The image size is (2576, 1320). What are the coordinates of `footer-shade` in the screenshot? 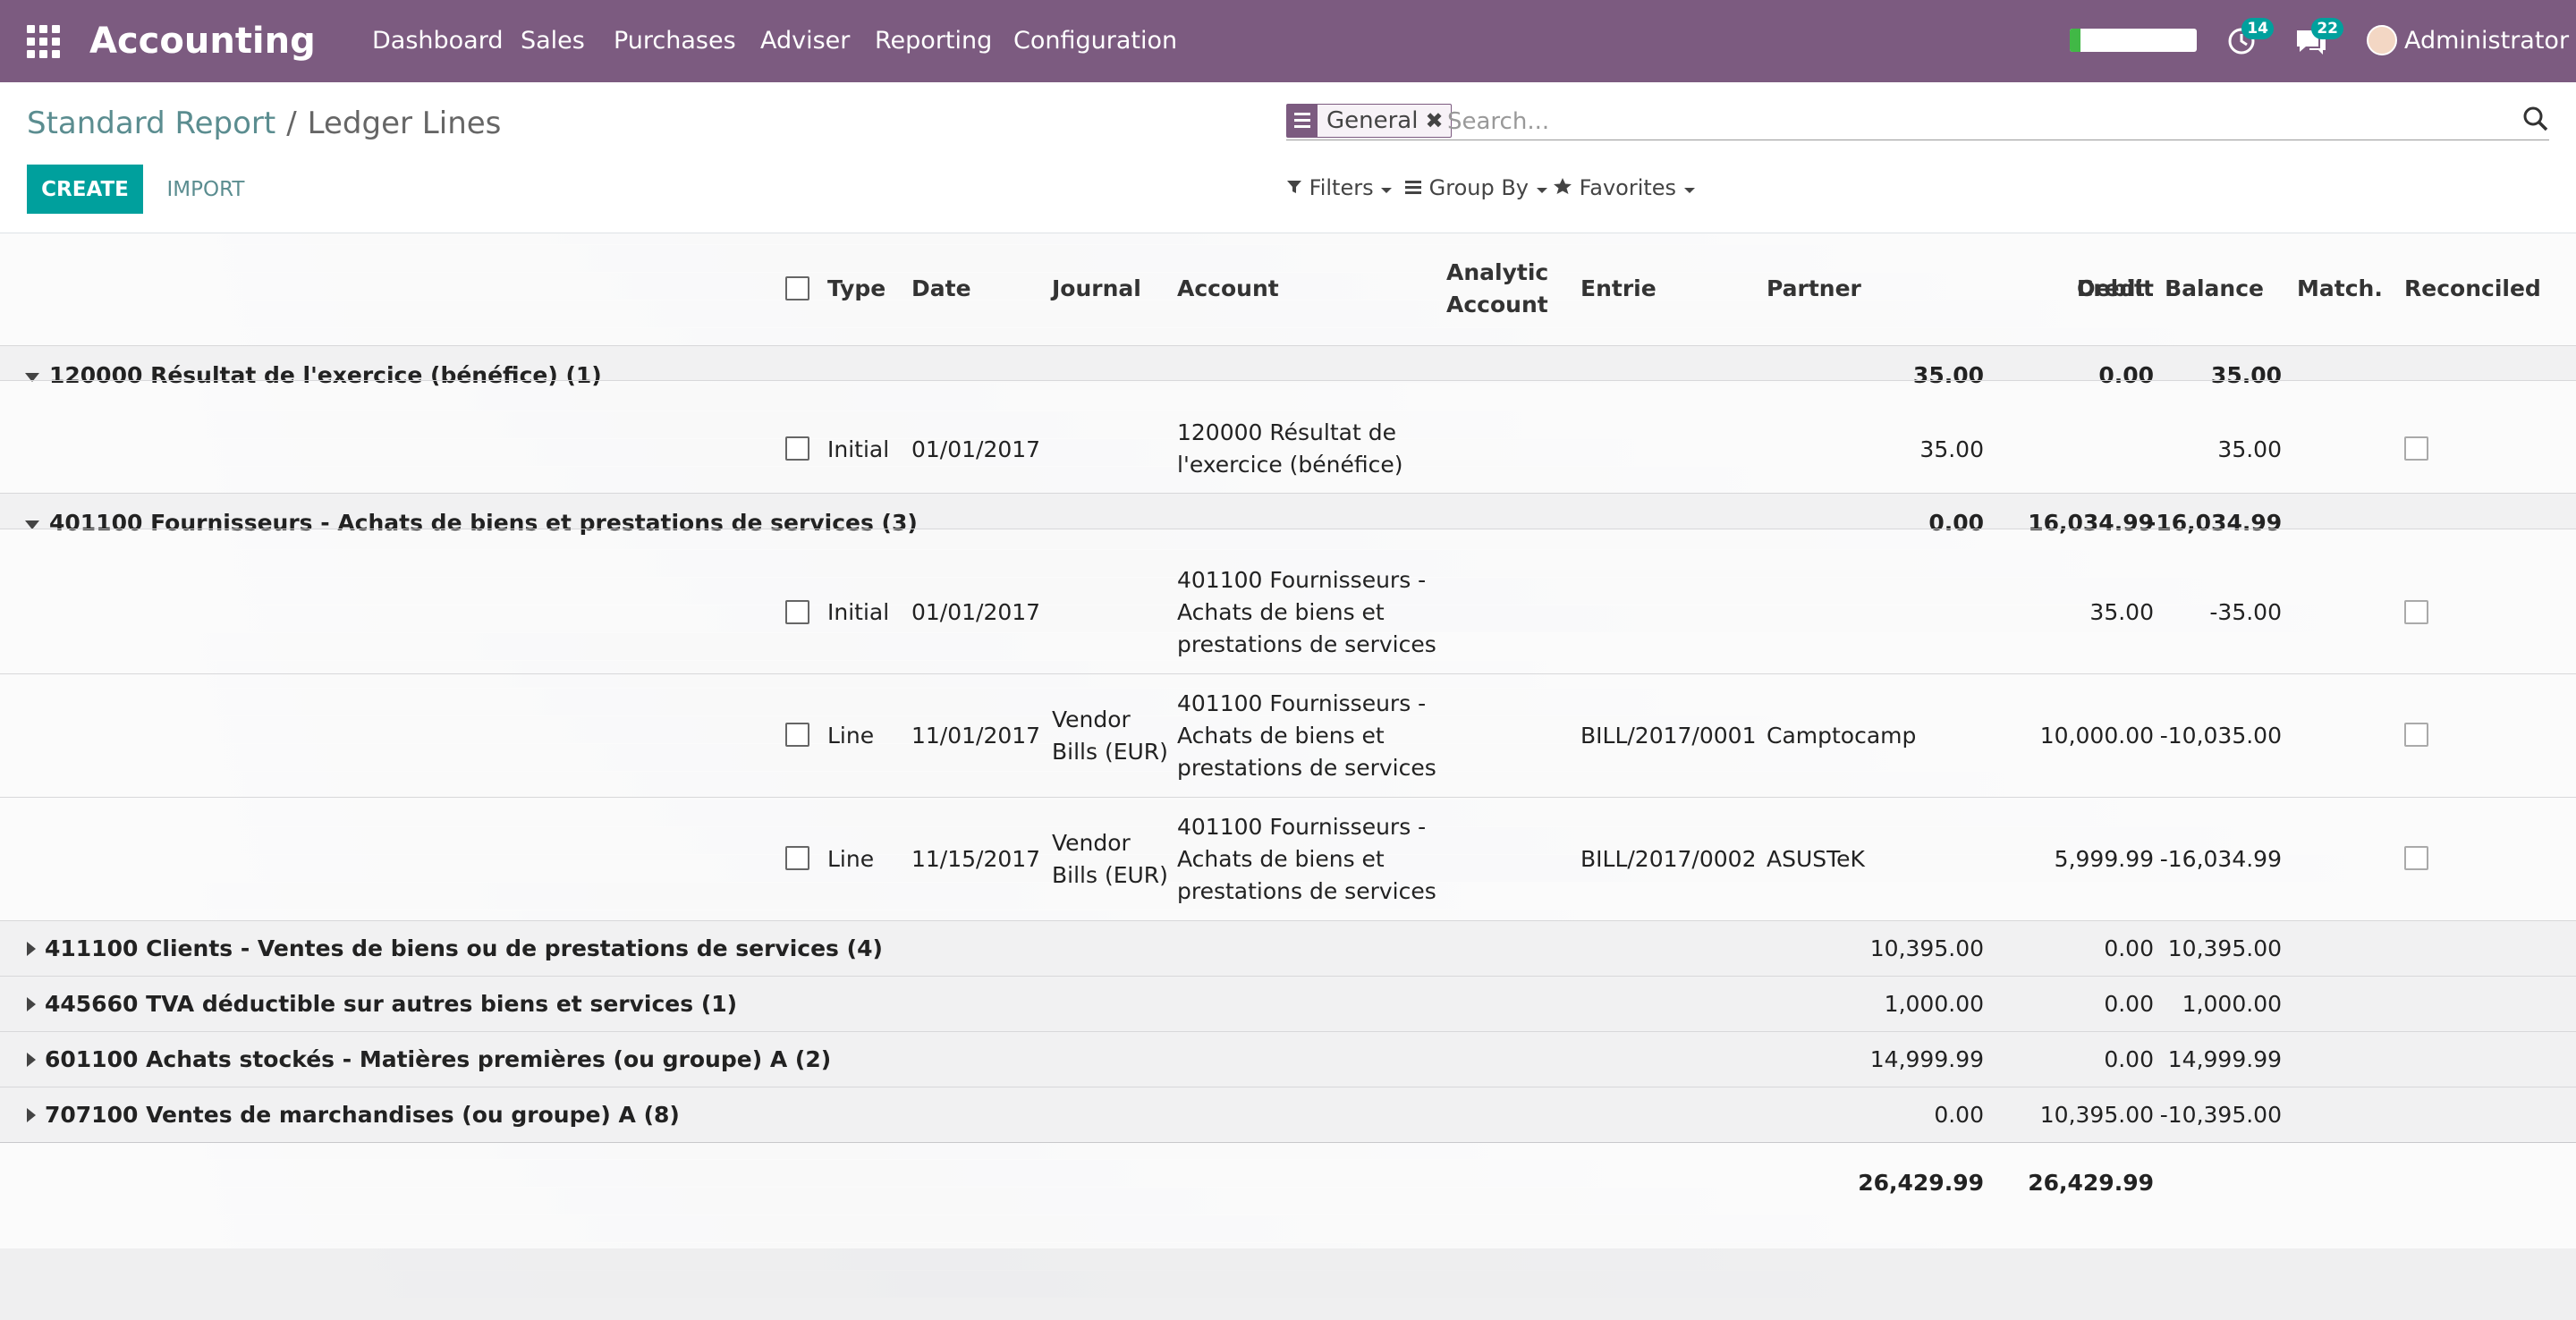 It's located at (1288, 1284).